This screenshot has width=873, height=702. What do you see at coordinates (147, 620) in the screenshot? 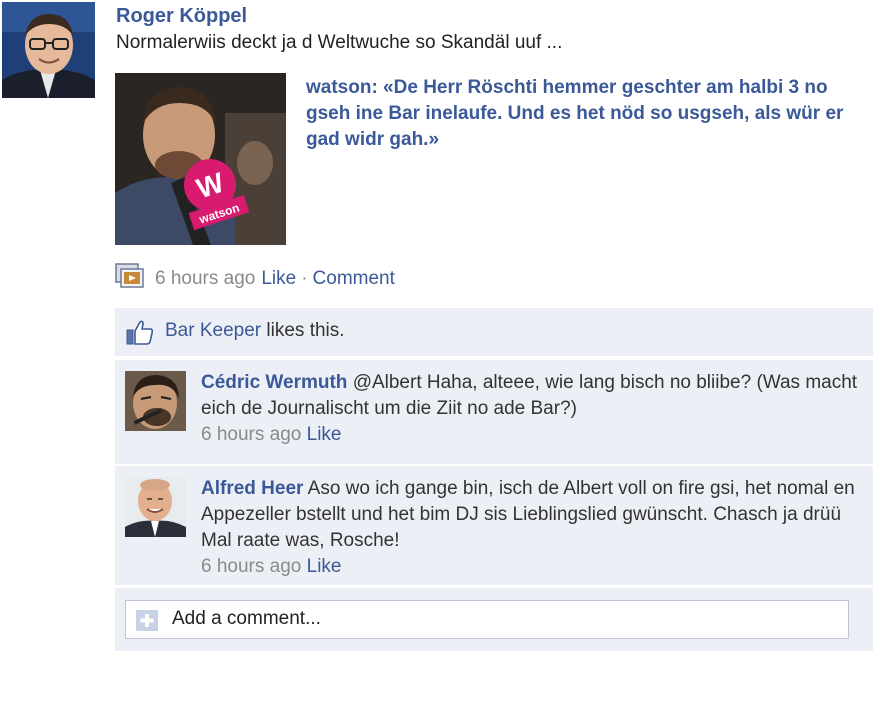
I see `plus-icon` at bounding box center [147, 620].